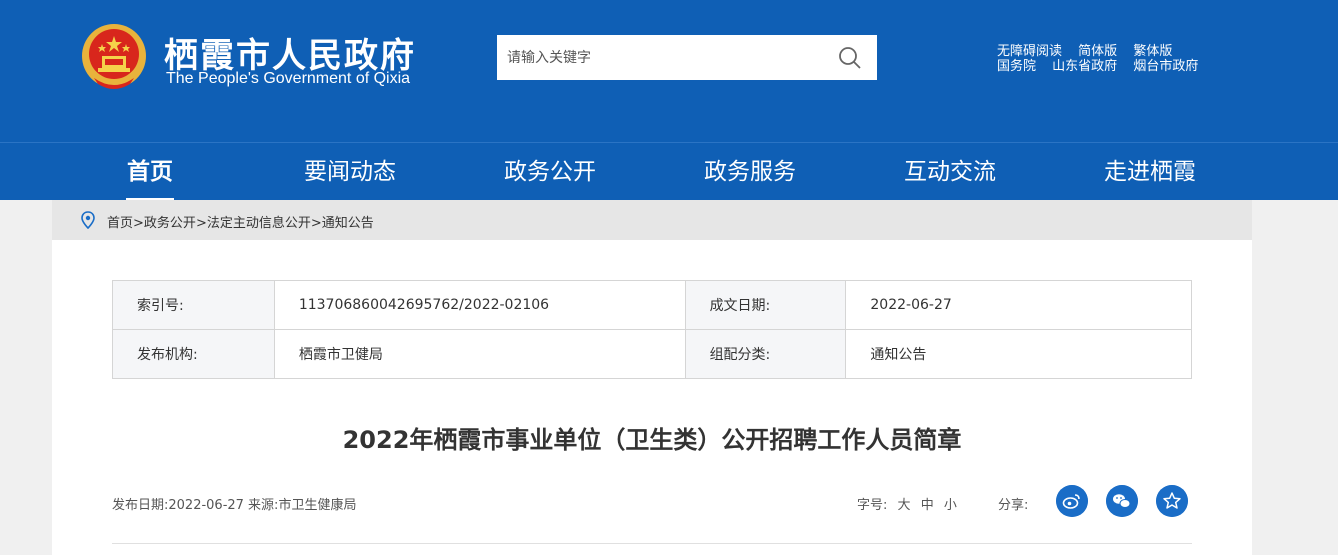 This screenshot has width=1338, height=555. What do you see at coordinates (150, 172) in the screenshot?
I see `nav-item-home: 首页` at bounding box center [150, 172].